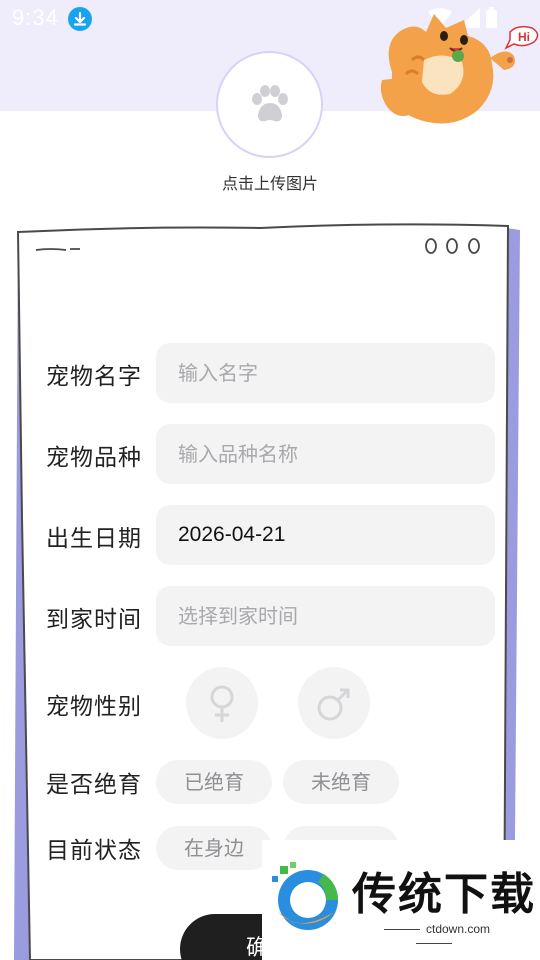  I want to click on neutered-yes-chip: 已绝育, so click(214, 782).